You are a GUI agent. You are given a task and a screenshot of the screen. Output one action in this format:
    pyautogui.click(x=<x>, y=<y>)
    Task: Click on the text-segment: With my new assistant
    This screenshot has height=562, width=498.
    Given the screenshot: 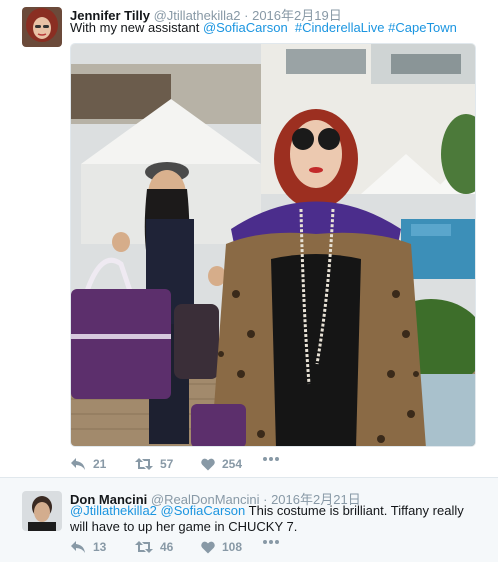 What is the action you would take?
    pyautogui.click(x=136, y=27)
    